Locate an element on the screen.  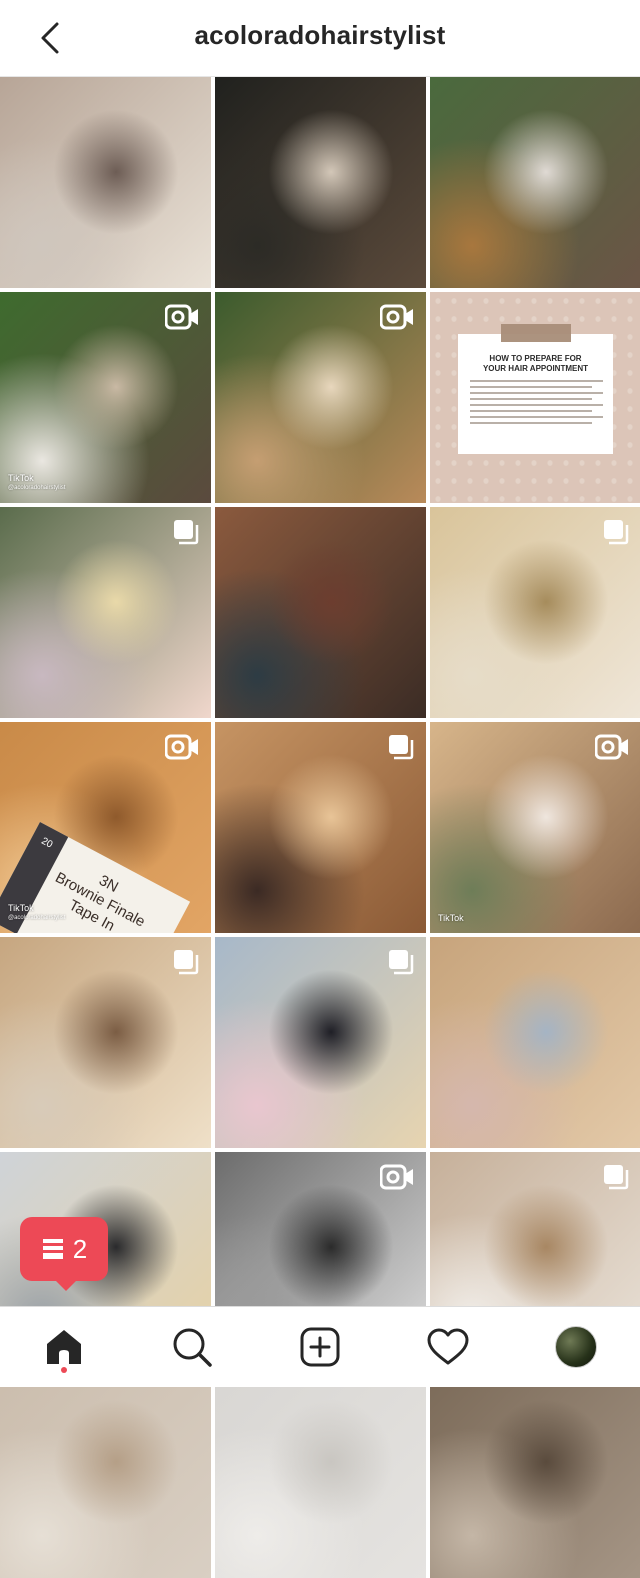
posts-stack-icon is located at coordinates (52, 1249).